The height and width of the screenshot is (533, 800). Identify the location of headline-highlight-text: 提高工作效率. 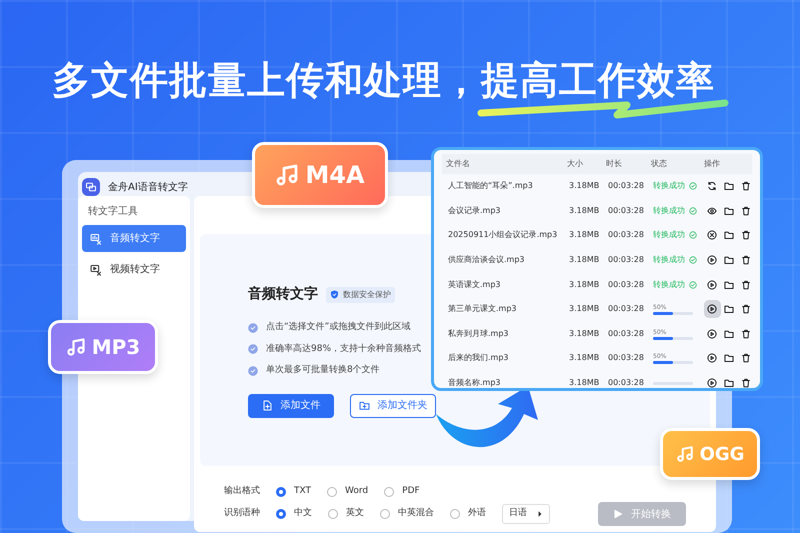
(598, 80).